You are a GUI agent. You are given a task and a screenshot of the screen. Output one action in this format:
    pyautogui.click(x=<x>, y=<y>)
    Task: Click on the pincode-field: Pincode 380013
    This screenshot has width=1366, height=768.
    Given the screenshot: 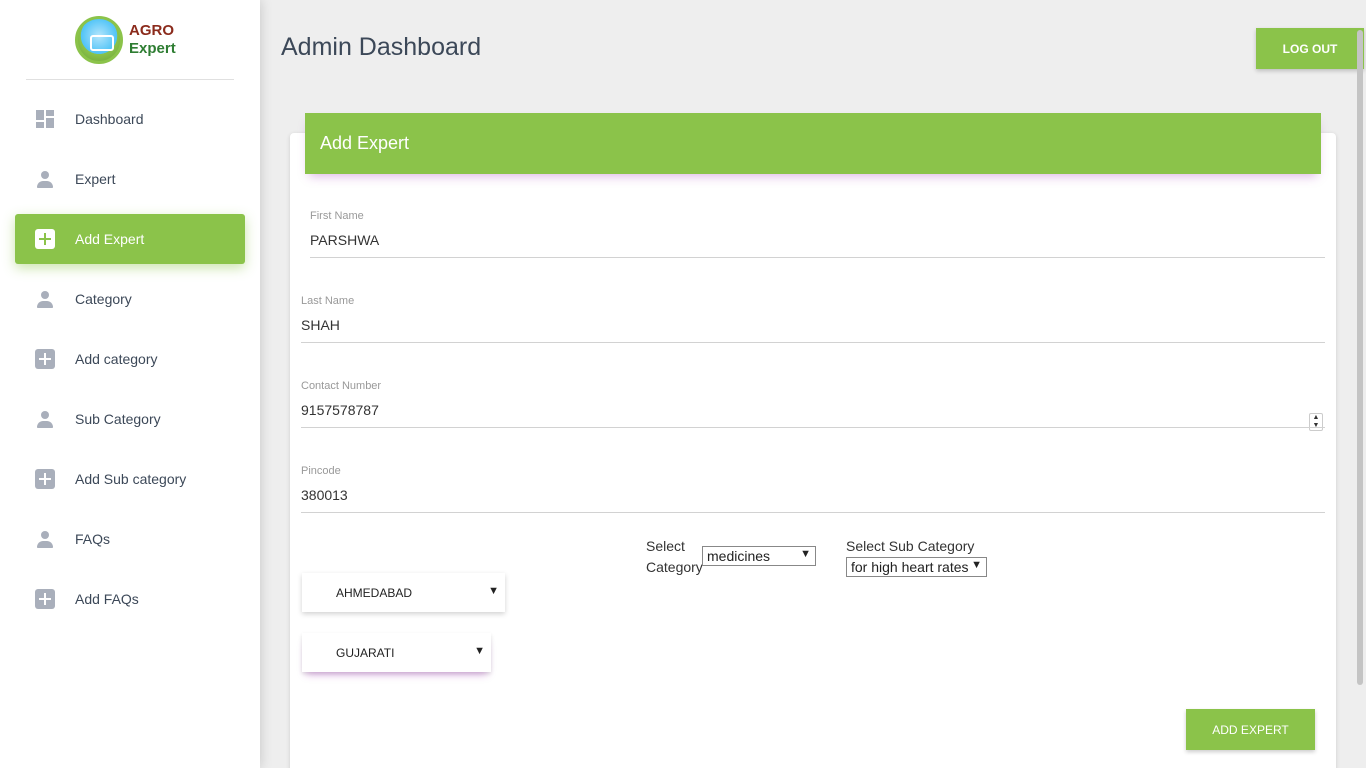 What is the action you would take?
    pyautogui.click(x=813, y=489)
    